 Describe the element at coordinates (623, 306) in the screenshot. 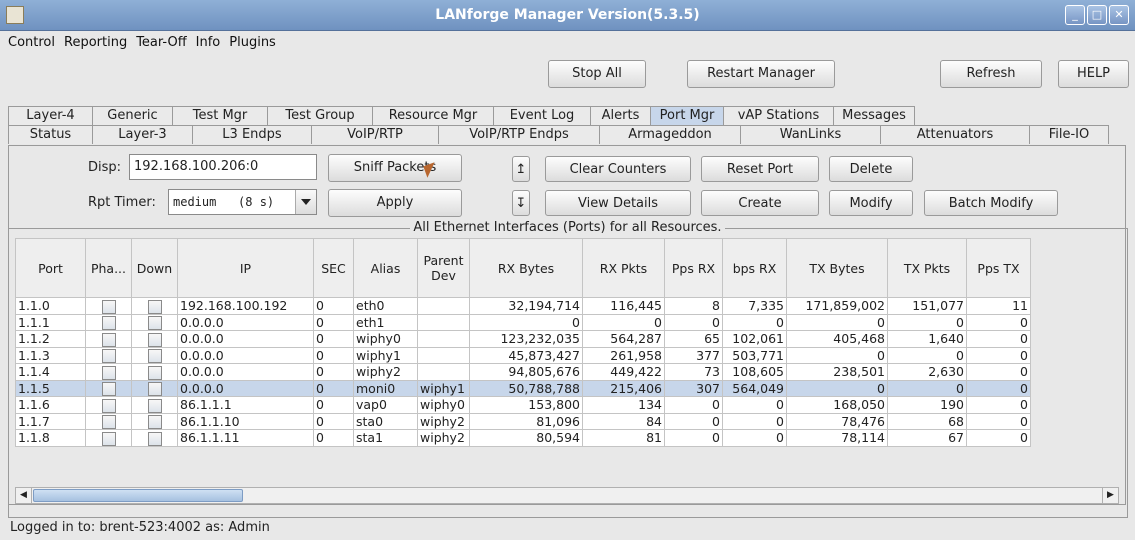

I see `table-cell: 116,445` at that location.